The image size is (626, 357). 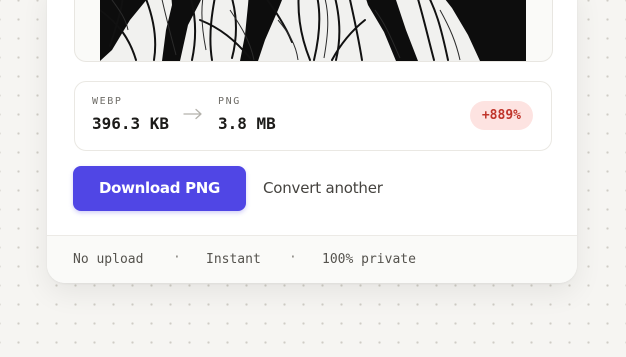 I want to click on privacy-footer: No upload · Instant · 100% private, so click(x=312, y=259).